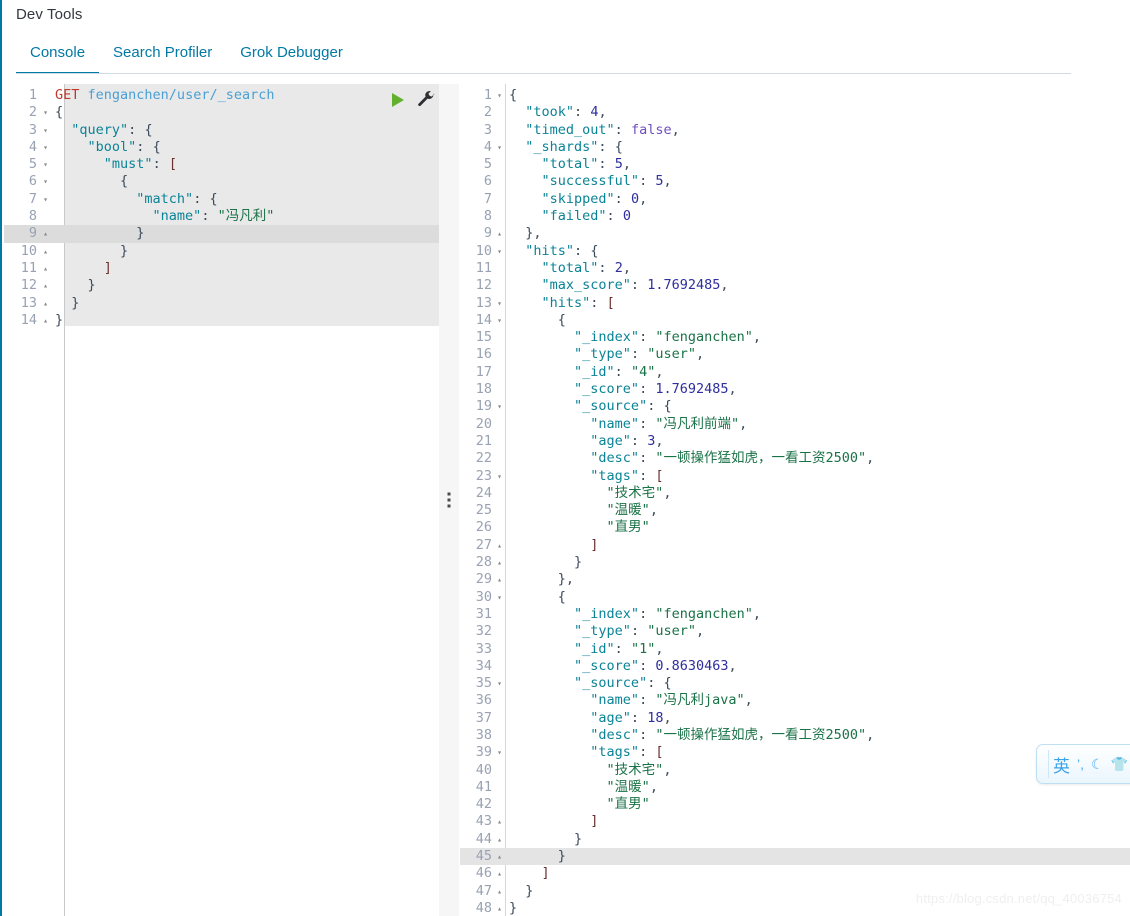 The image size is (1130, 916). Describe the element at coordinates (795, 285) in the screenshot. I see `code-line: 12 "max_score": 1.7692485,` at that location.